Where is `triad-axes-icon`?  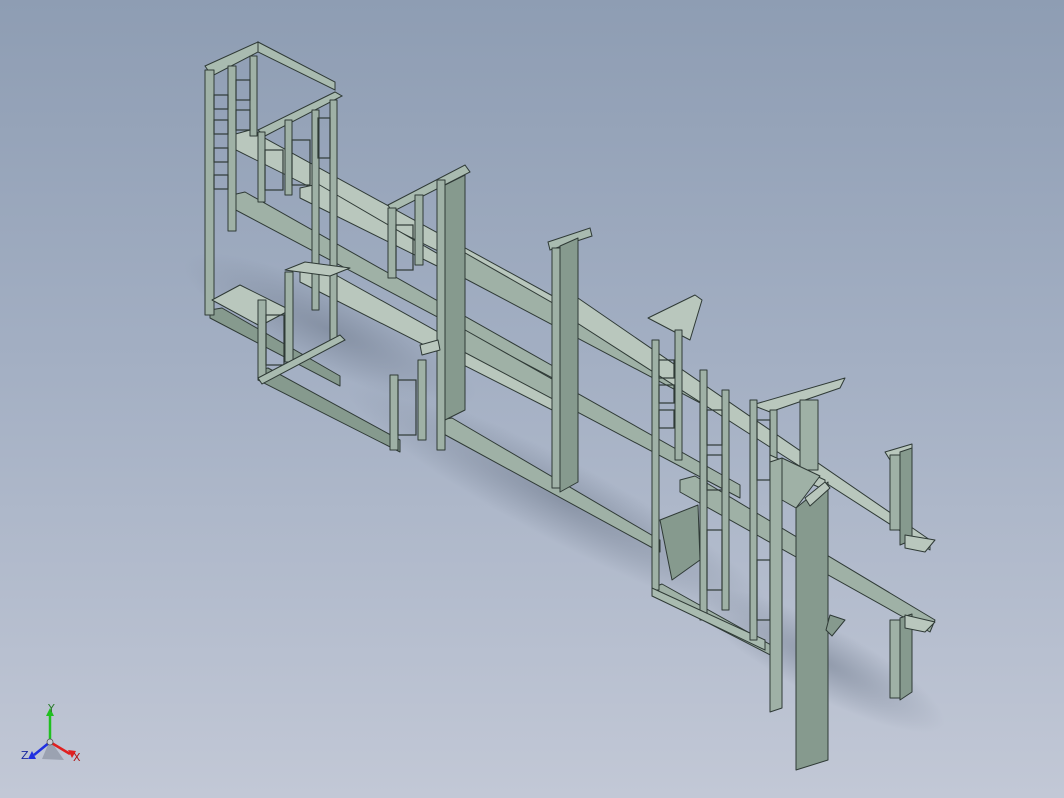
triad-axes-icon is located at coordinates (52, 734).